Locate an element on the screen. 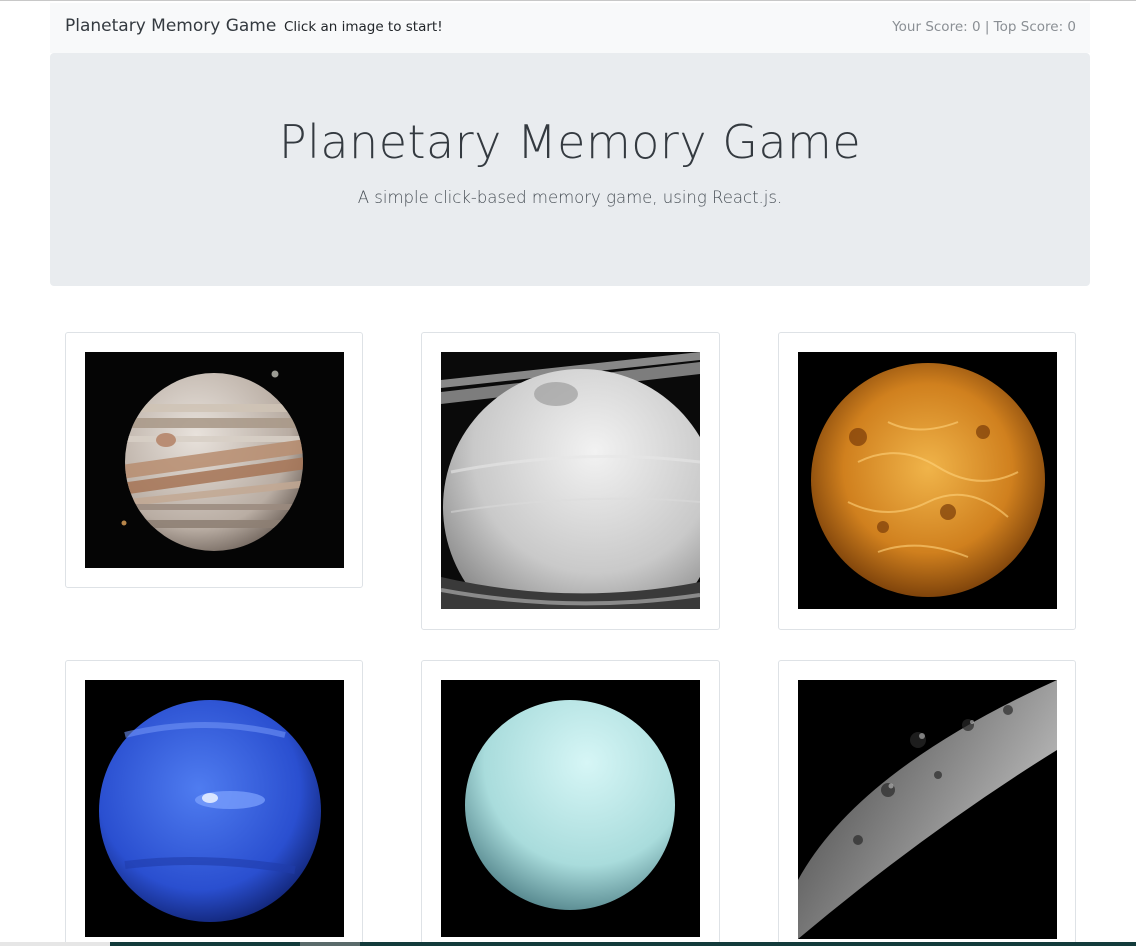 This screenshot has width=1136, height=946. scrollbar-track is located at coordinates (623, 944).